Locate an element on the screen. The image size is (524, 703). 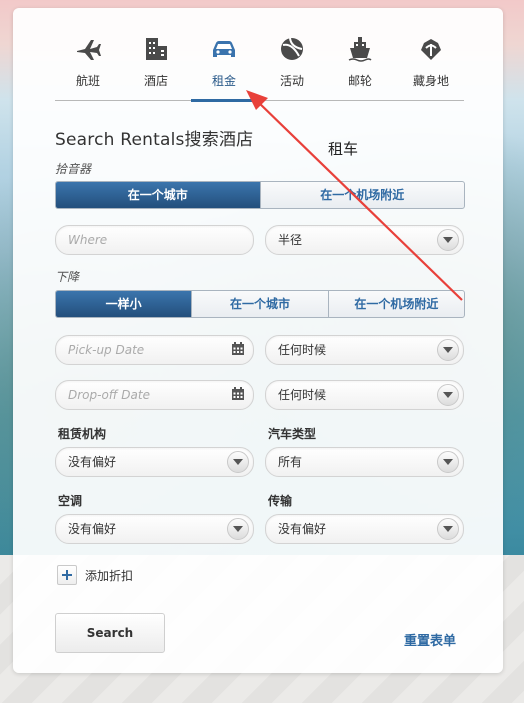
reset-form-link: 重置表单 is located at coordinates (430, 639).